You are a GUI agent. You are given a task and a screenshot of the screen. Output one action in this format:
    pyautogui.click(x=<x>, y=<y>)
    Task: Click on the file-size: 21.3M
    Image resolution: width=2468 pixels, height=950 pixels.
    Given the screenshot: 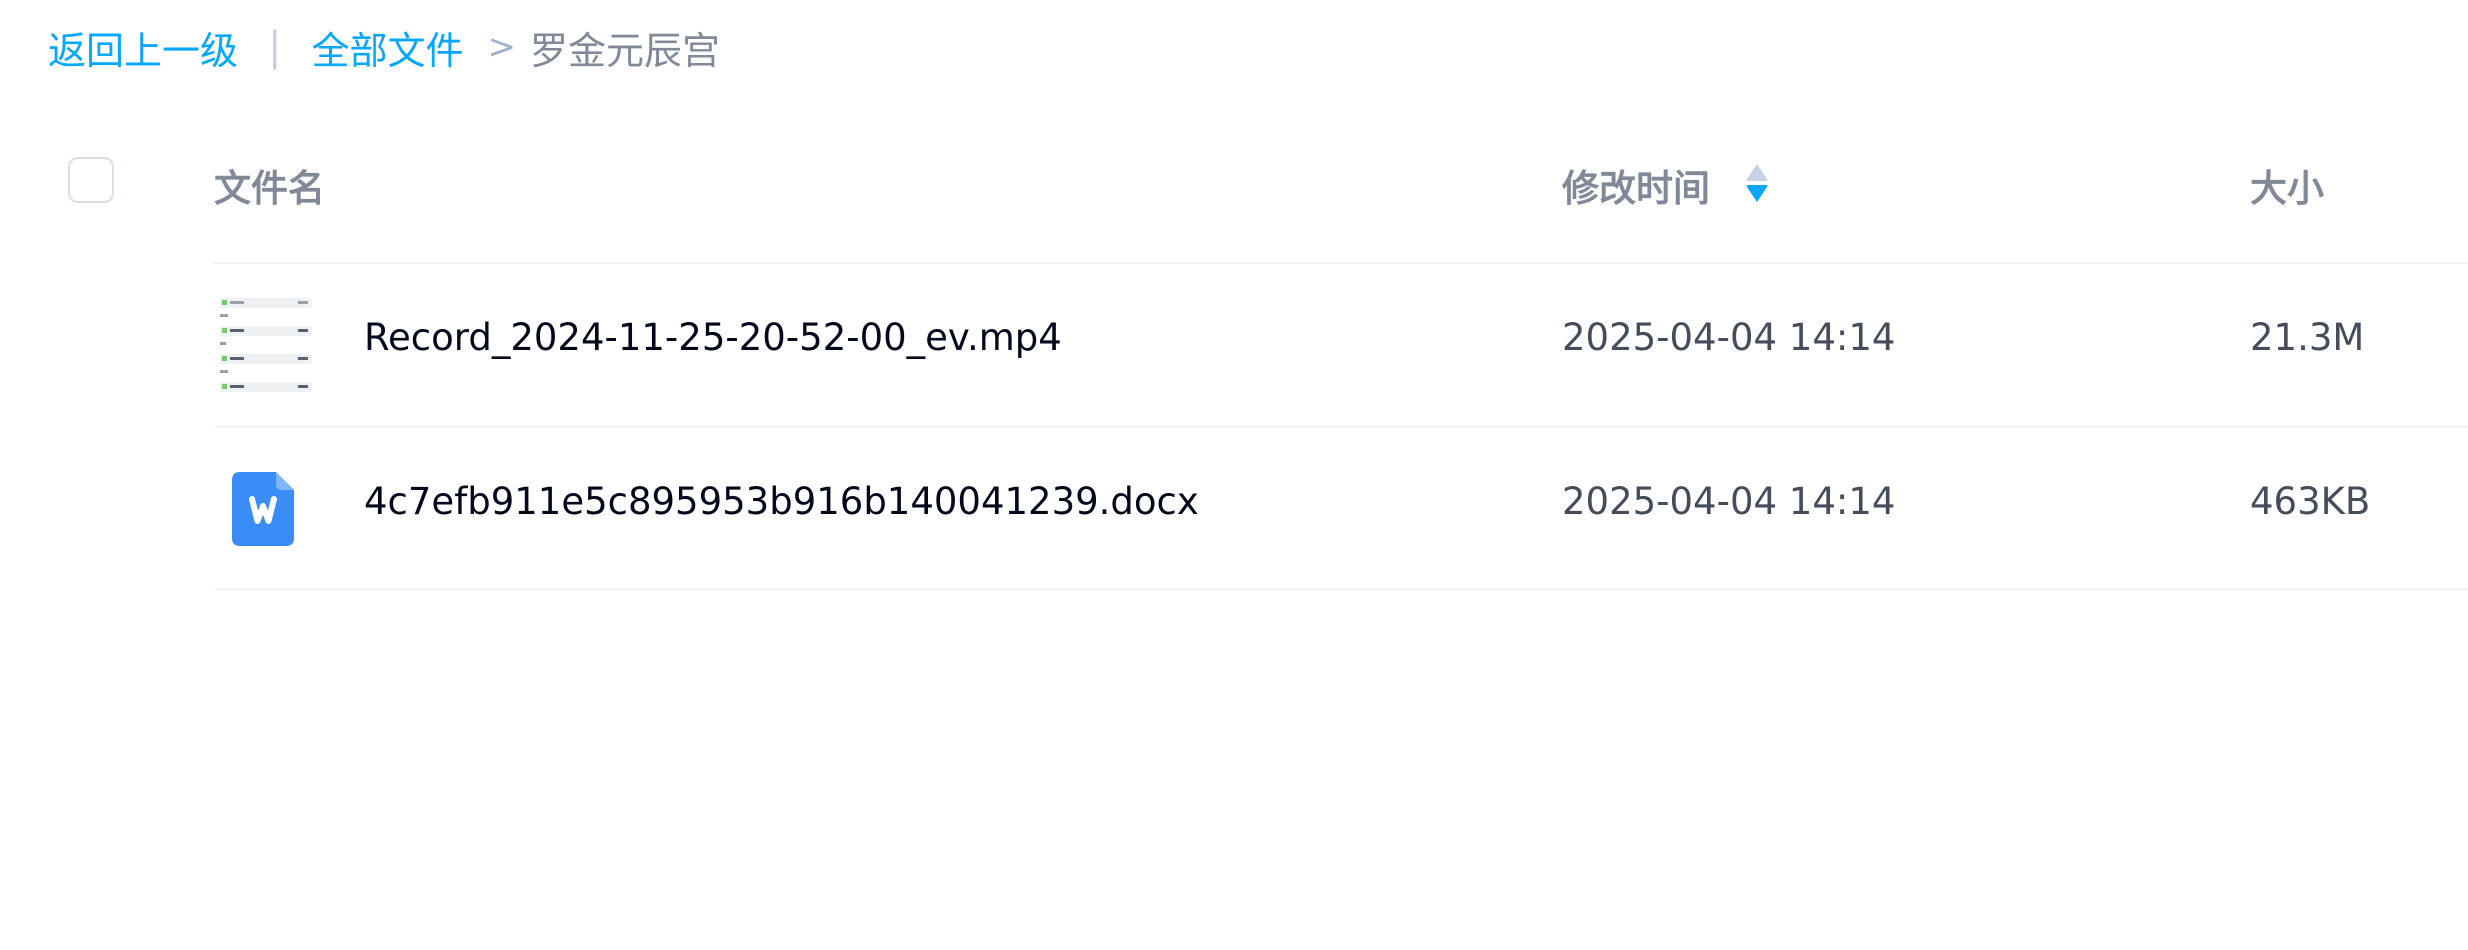 What is the action you would take?
    pyautogui.click(x=2307, y=337)
    